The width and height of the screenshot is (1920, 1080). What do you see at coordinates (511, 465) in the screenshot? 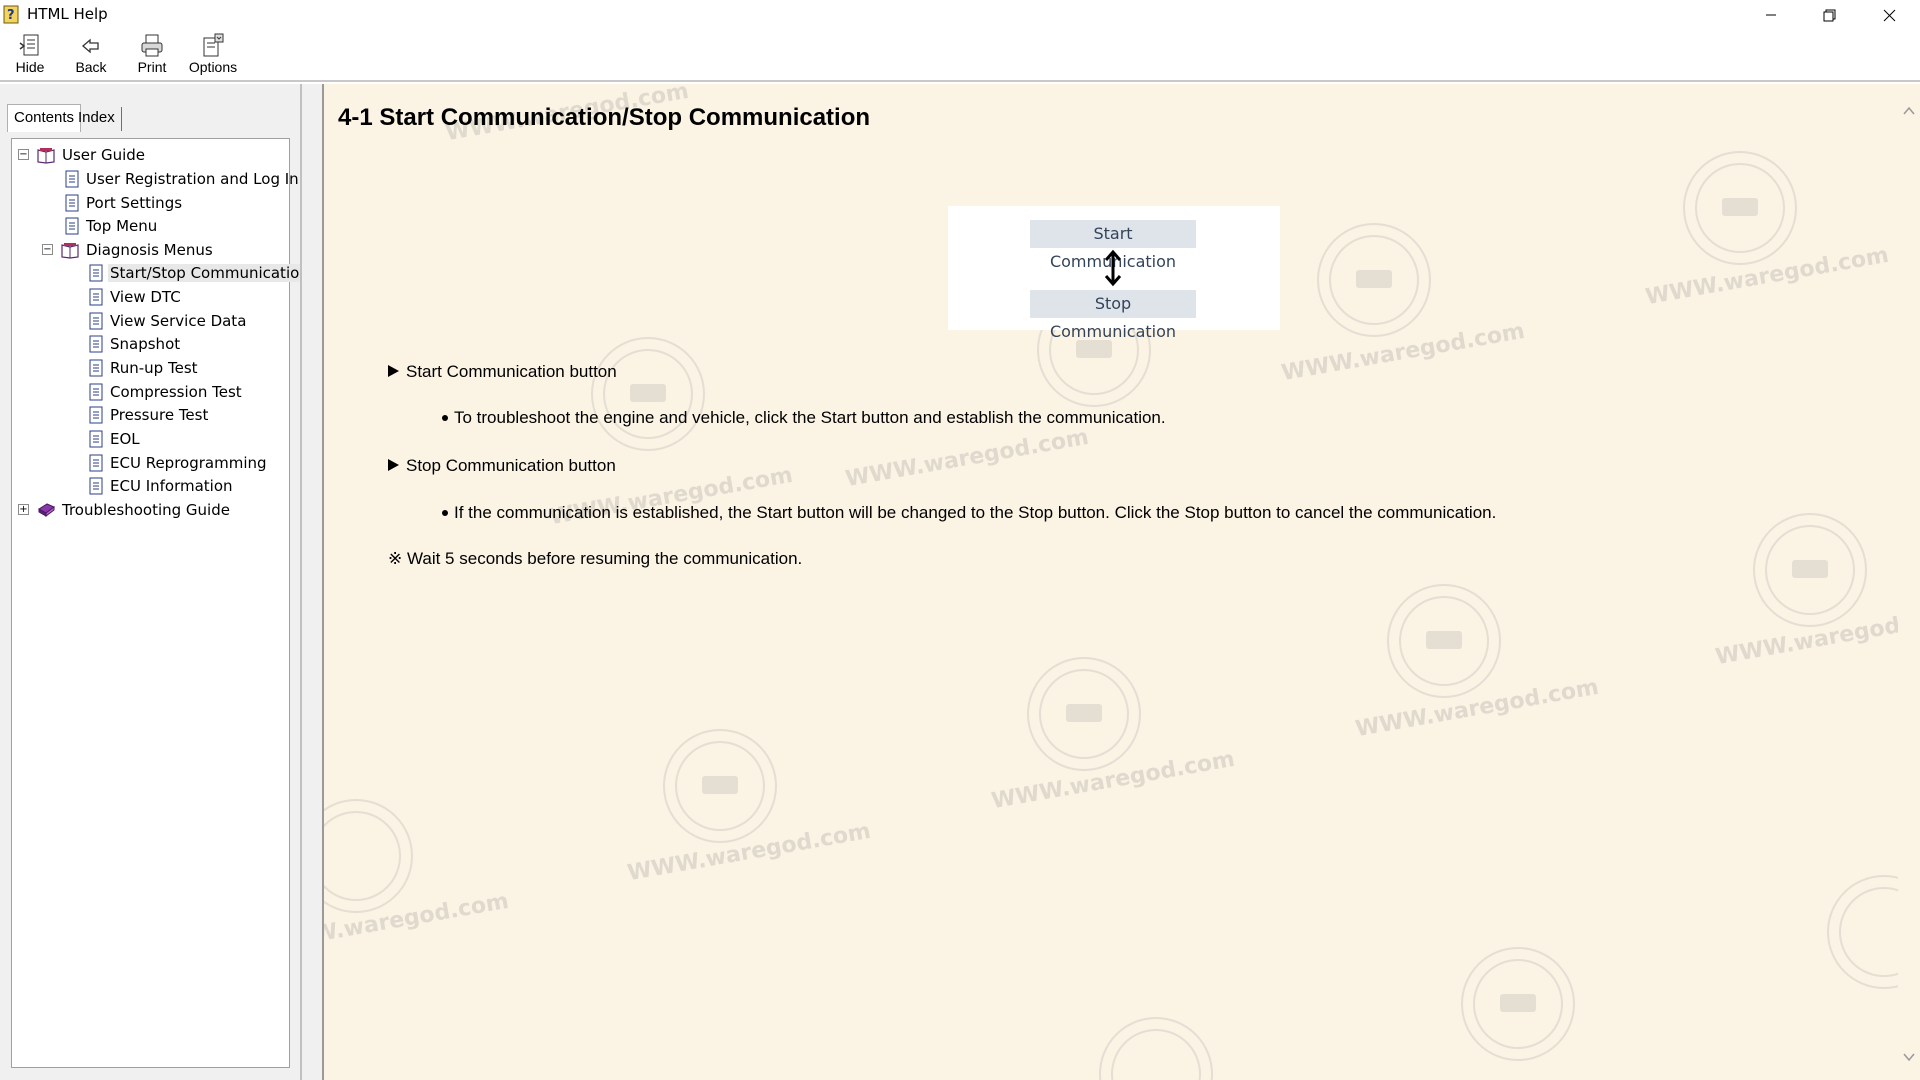
I see `section-heading-text: Stop Communication button` at bounding box center [511, 465].